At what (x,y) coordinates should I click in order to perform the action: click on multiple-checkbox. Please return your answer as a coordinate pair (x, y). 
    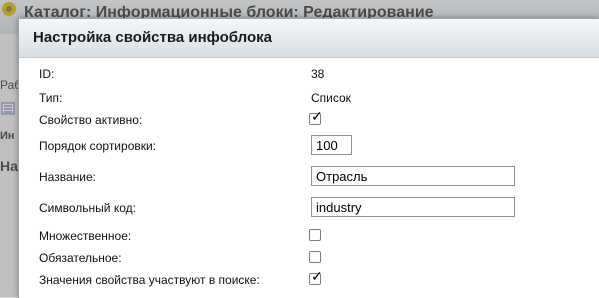
    Looking at the image, I should click on (315, 235).